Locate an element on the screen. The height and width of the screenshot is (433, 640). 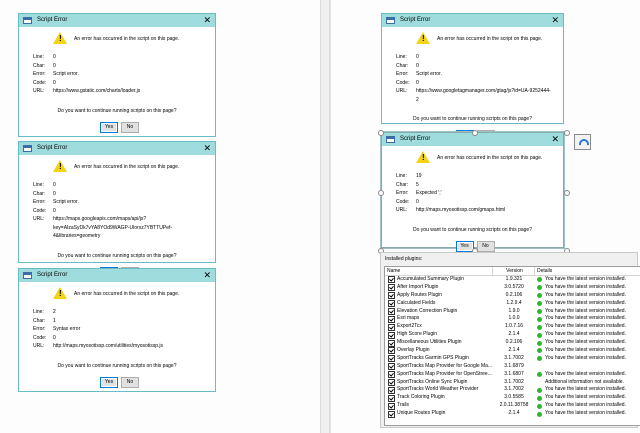
resize-handle-top-right is located at coordinates (567, 133).